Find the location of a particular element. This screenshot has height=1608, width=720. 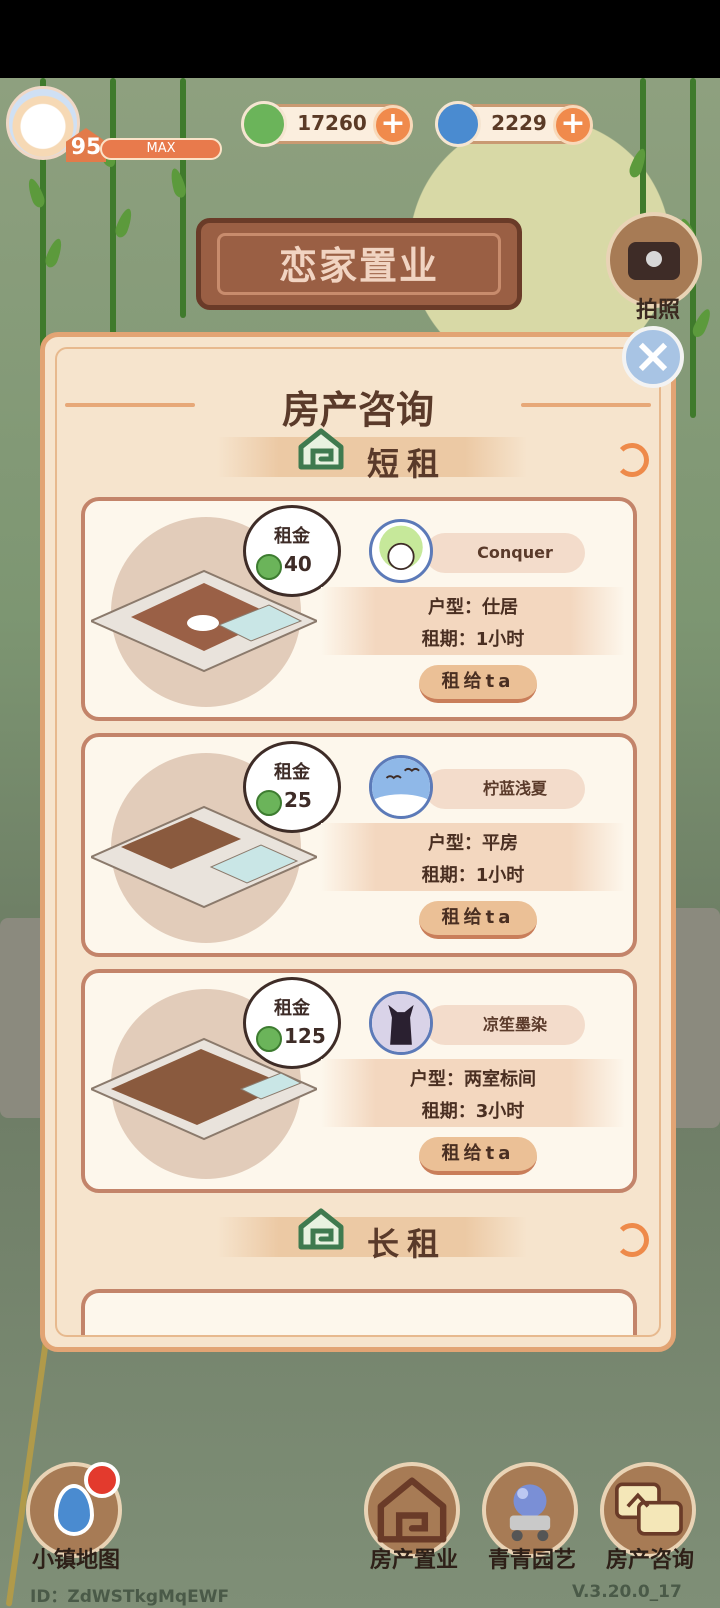

tenant-name: 柠蓝浅夏 is located at coordinates (505, 789).